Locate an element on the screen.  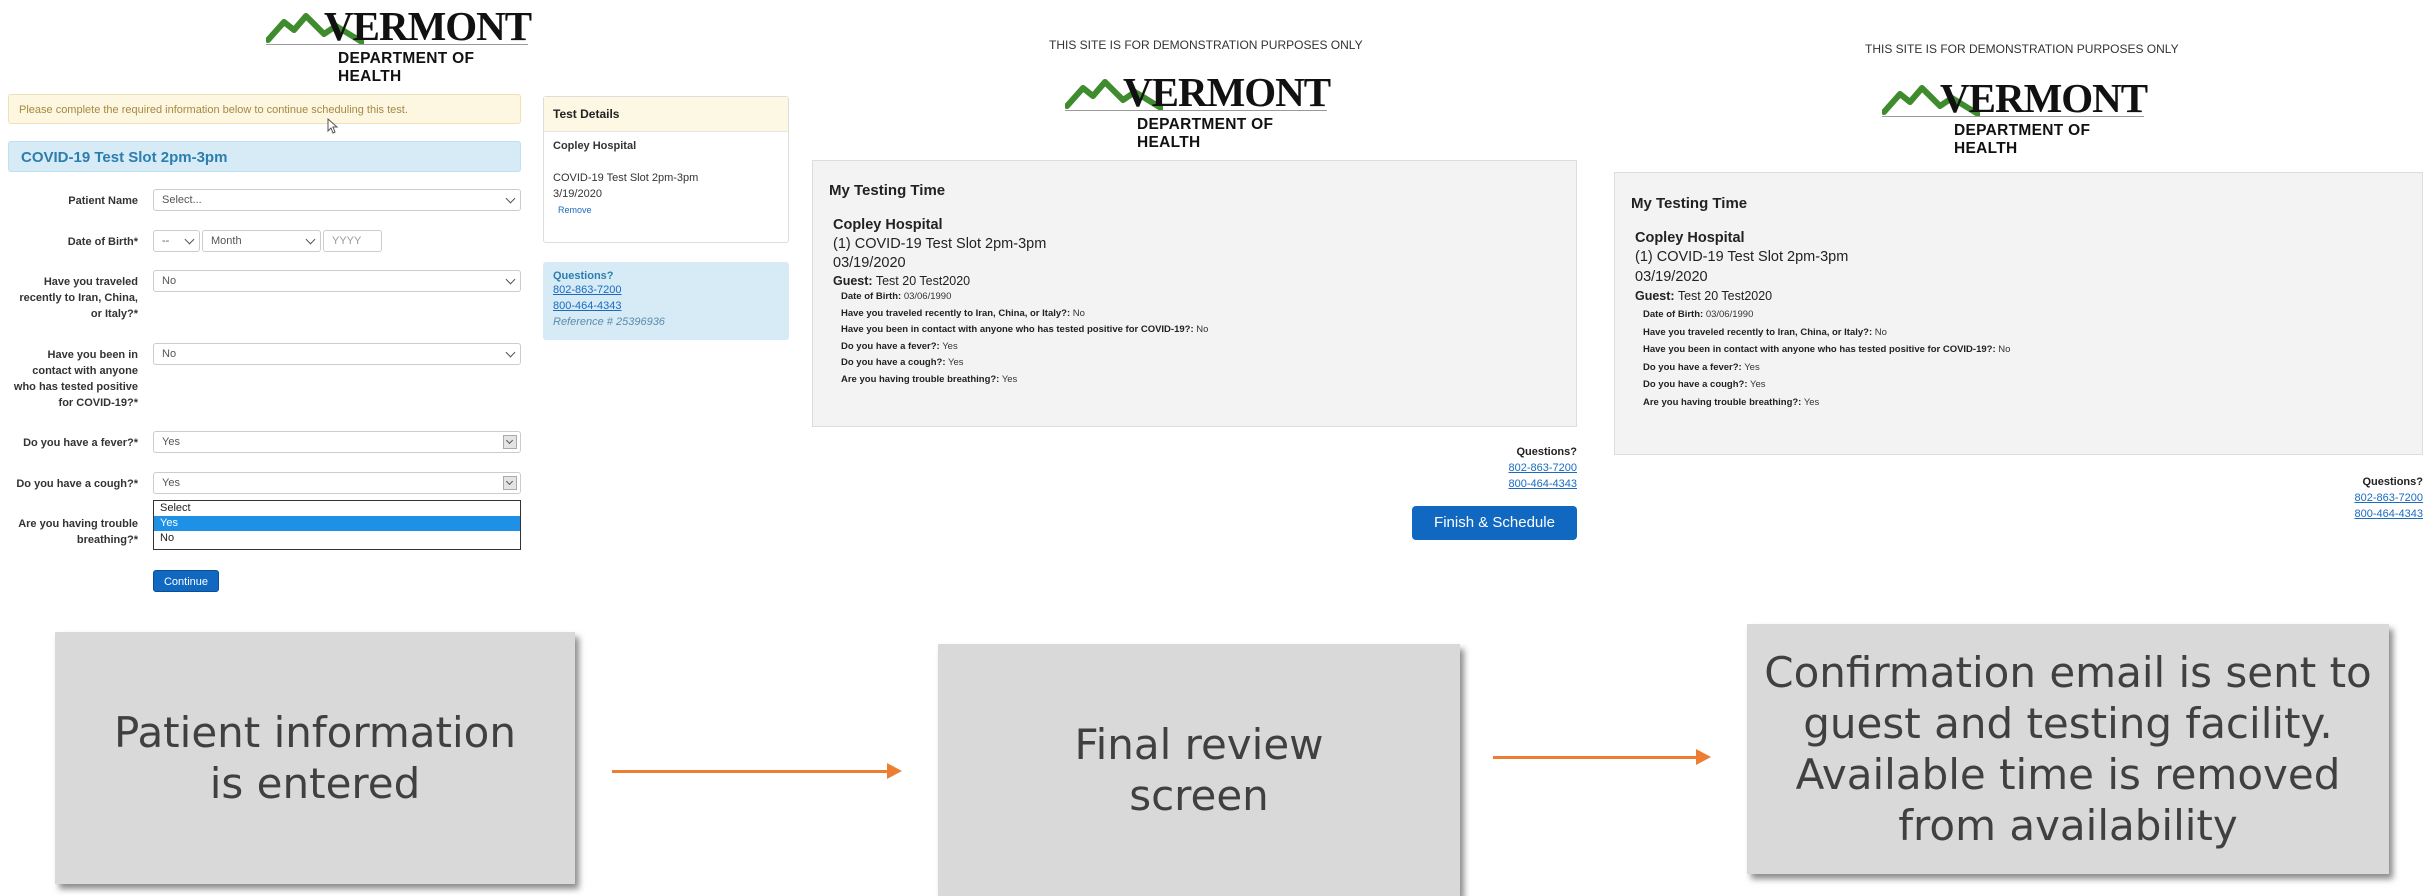
fever-label: Do you have a fever?* is located at coordinates (80, 443).